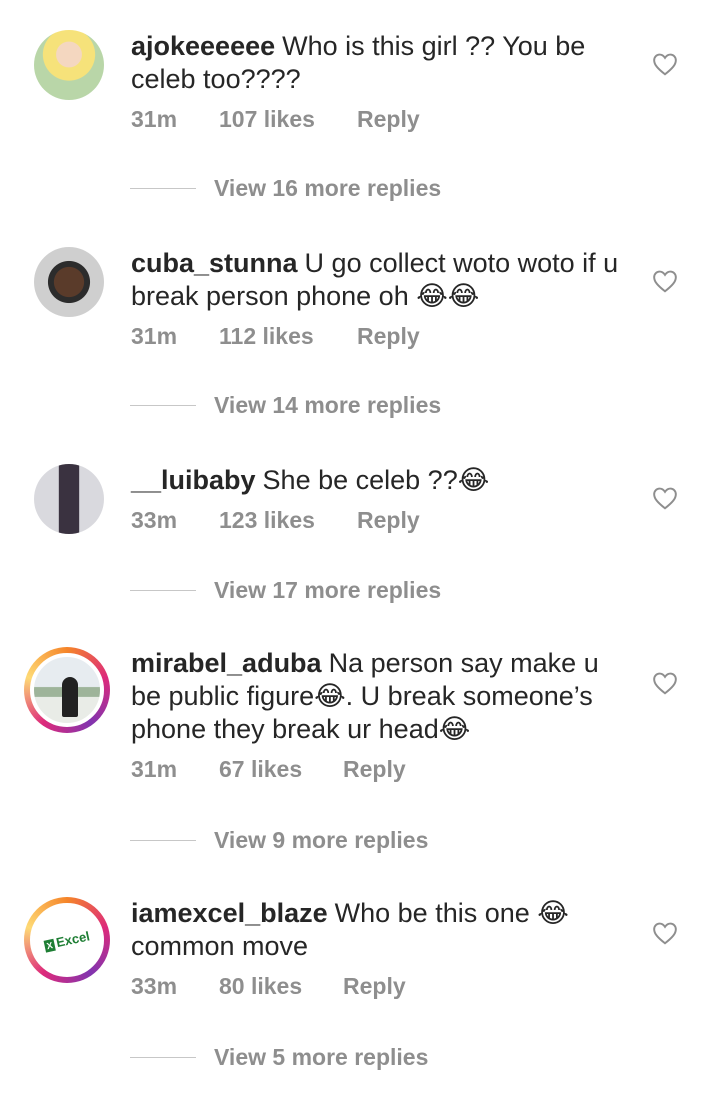 This screenshot has width=720, height=1098. I want to click on comment-username: ajokeeeeee, so click(203, 46).